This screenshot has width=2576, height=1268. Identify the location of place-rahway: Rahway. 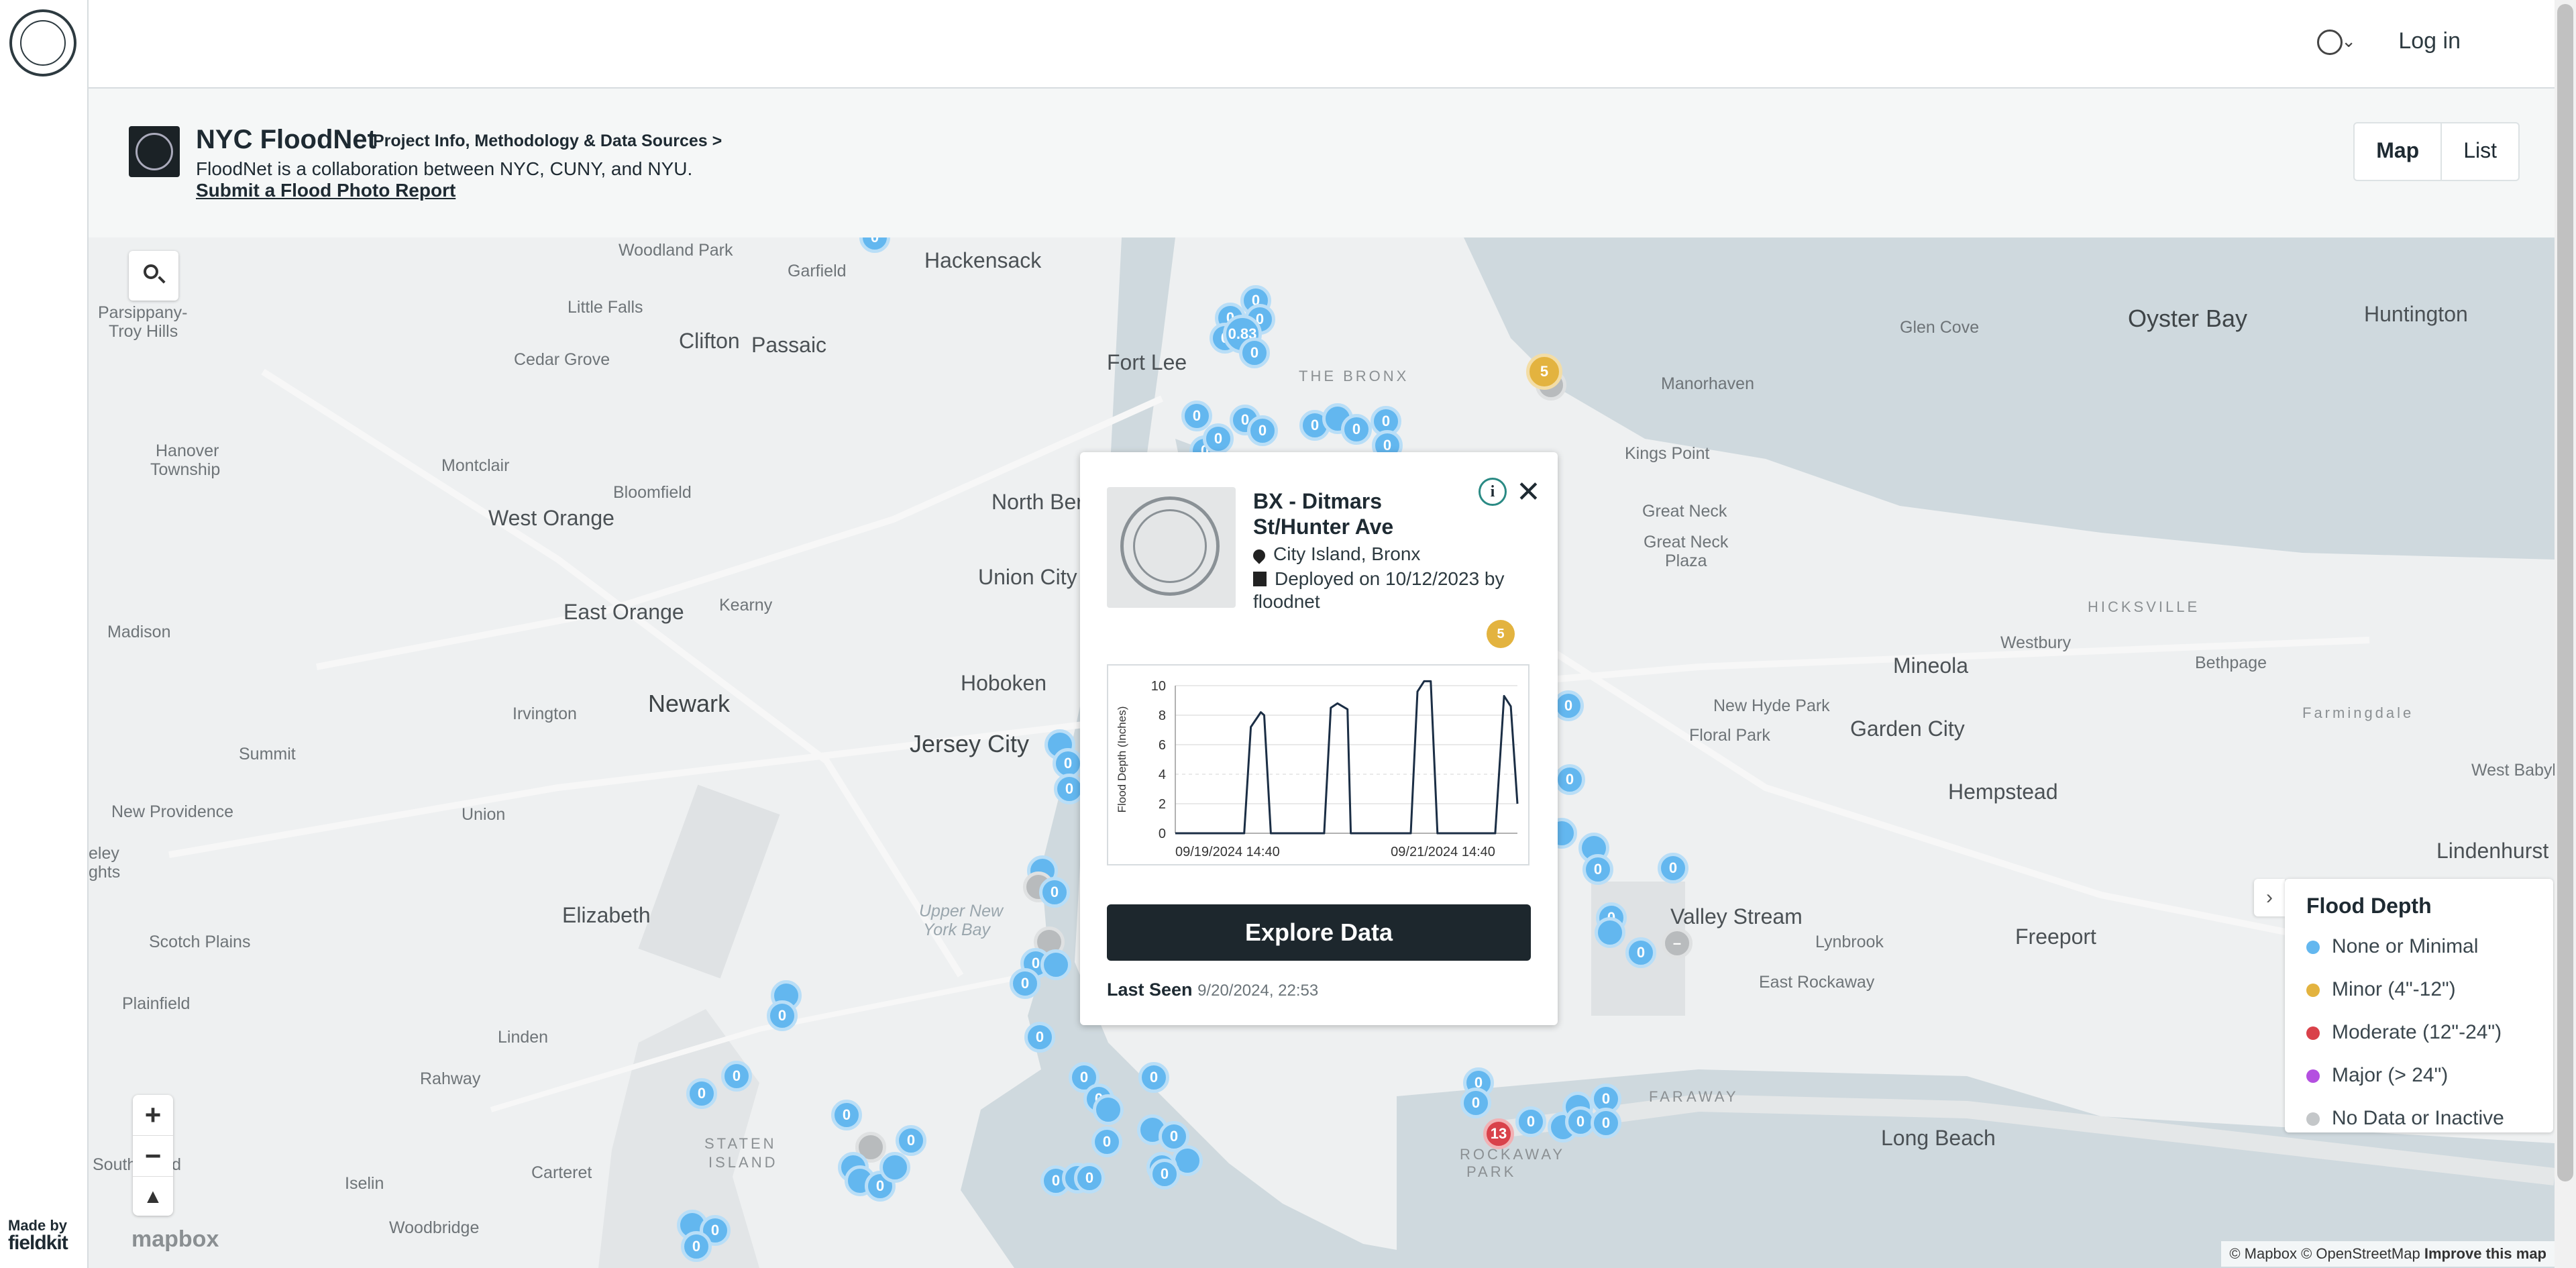
(450, 1078).